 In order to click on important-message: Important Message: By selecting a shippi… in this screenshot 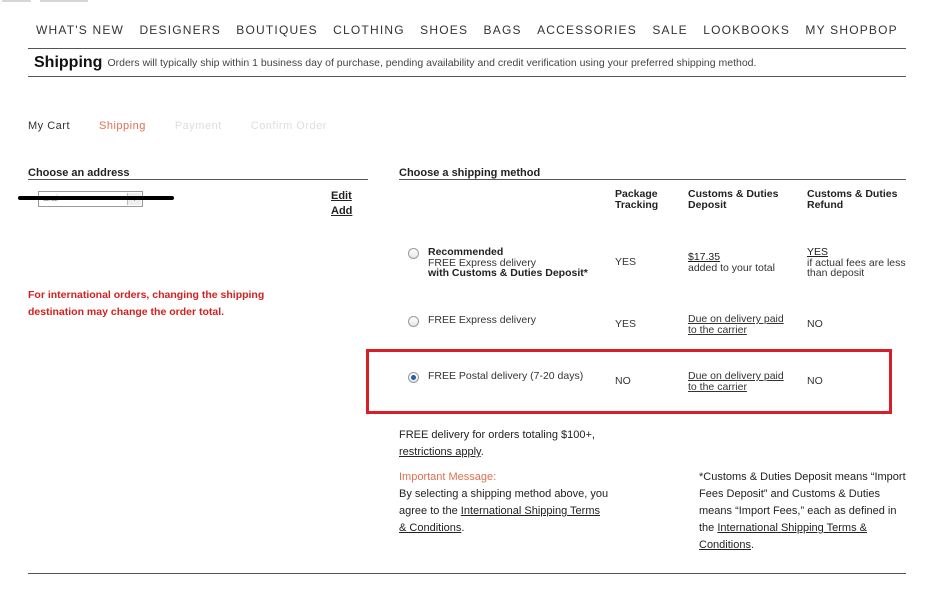, I will do `click(504, 502)`.